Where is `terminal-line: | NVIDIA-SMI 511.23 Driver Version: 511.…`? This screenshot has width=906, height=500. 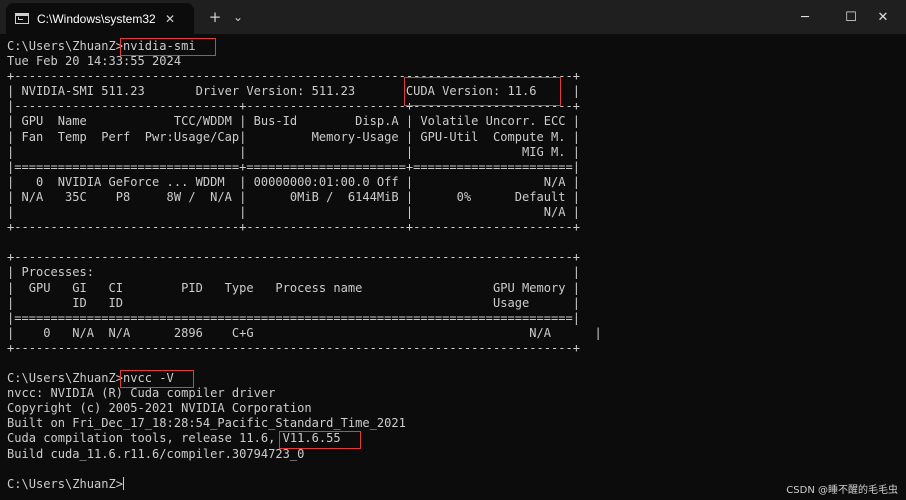 terminal-line: | NVIDIA-SMI 511.23 Driver Version: 511.… is located at coordinates (293, 91).